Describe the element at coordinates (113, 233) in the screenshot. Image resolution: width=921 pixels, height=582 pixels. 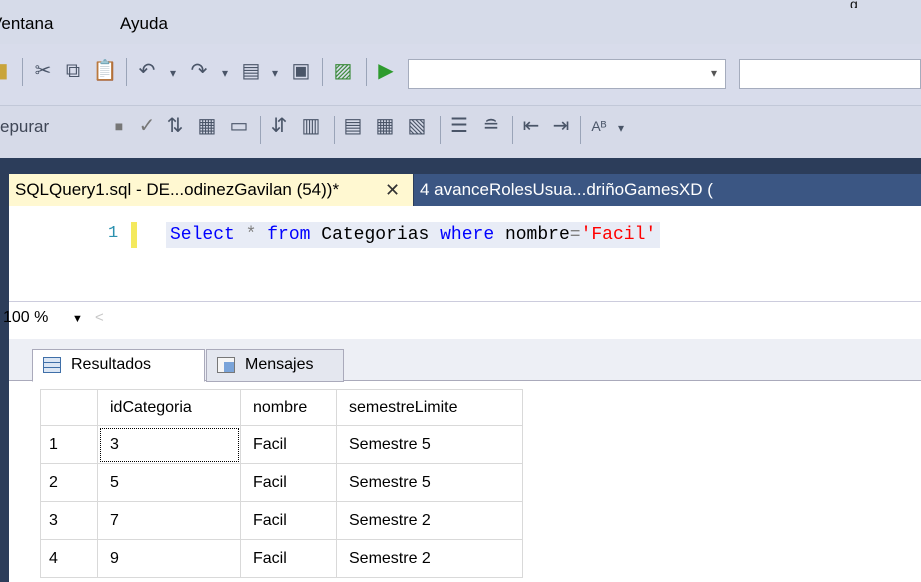
I see `line-number: 1` at that location.